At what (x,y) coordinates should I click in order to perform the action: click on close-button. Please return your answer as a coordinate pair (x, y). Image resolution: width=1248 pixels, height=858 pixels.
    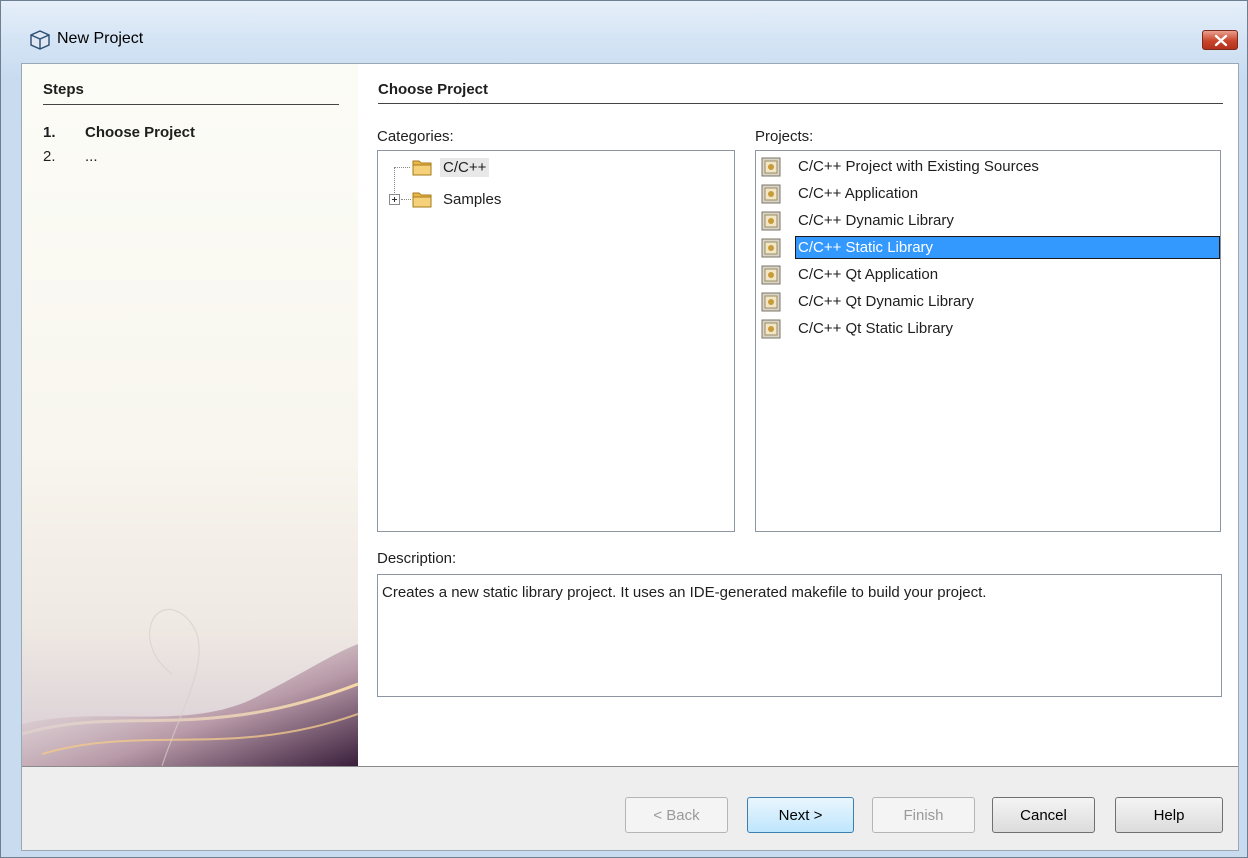
    Looking at the image, I should click on (1220, 40).